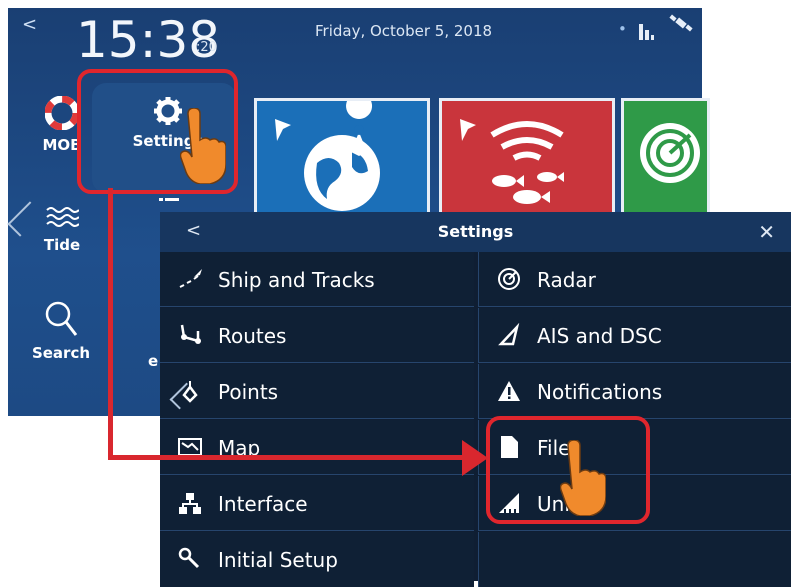 This screenshot has height=587, width=791. What do you see at coordinates (512, 161) in the screenshot?
I see `sonar-app-icon` at bounding box center [512, 161].